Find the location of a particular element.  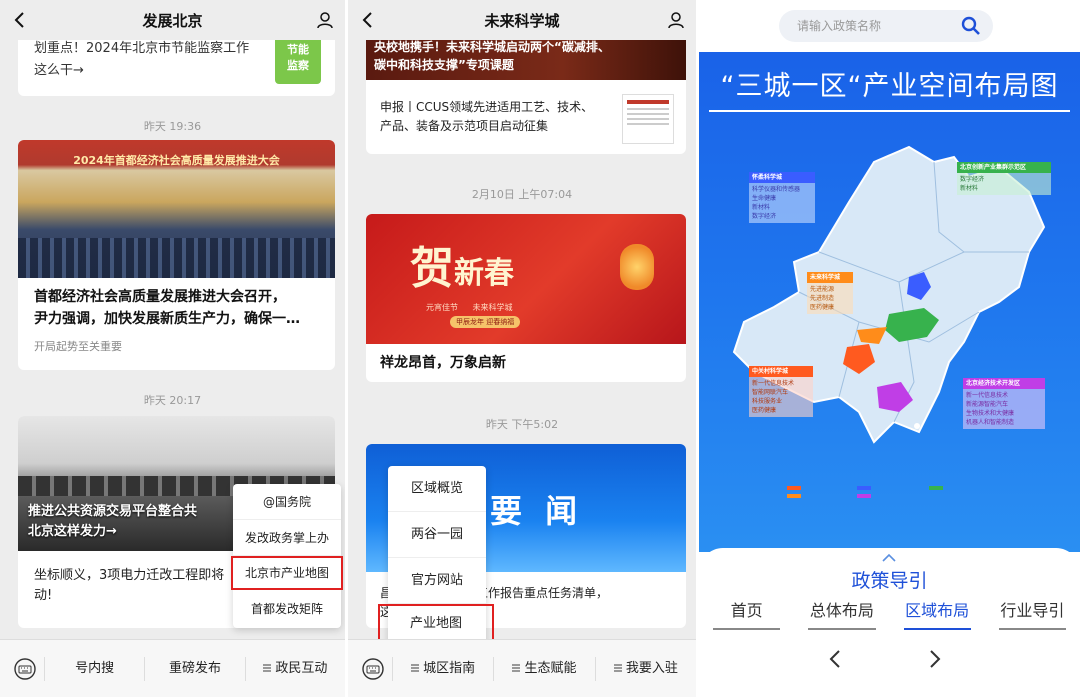

popup-item-state-council: @国务院 is located at coordinates (287, 502).